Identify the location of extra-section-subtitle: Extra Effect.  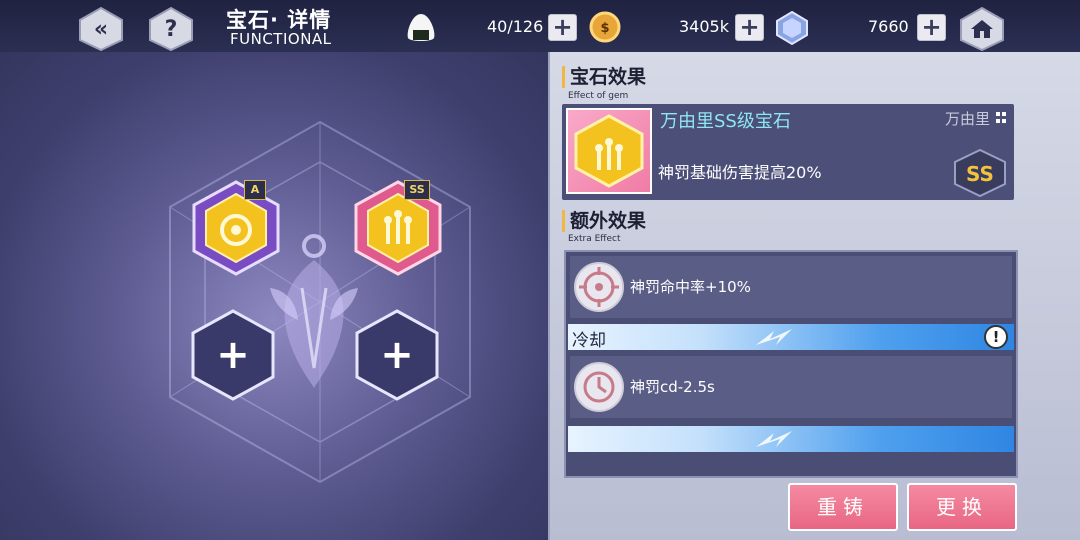
(594, 239).